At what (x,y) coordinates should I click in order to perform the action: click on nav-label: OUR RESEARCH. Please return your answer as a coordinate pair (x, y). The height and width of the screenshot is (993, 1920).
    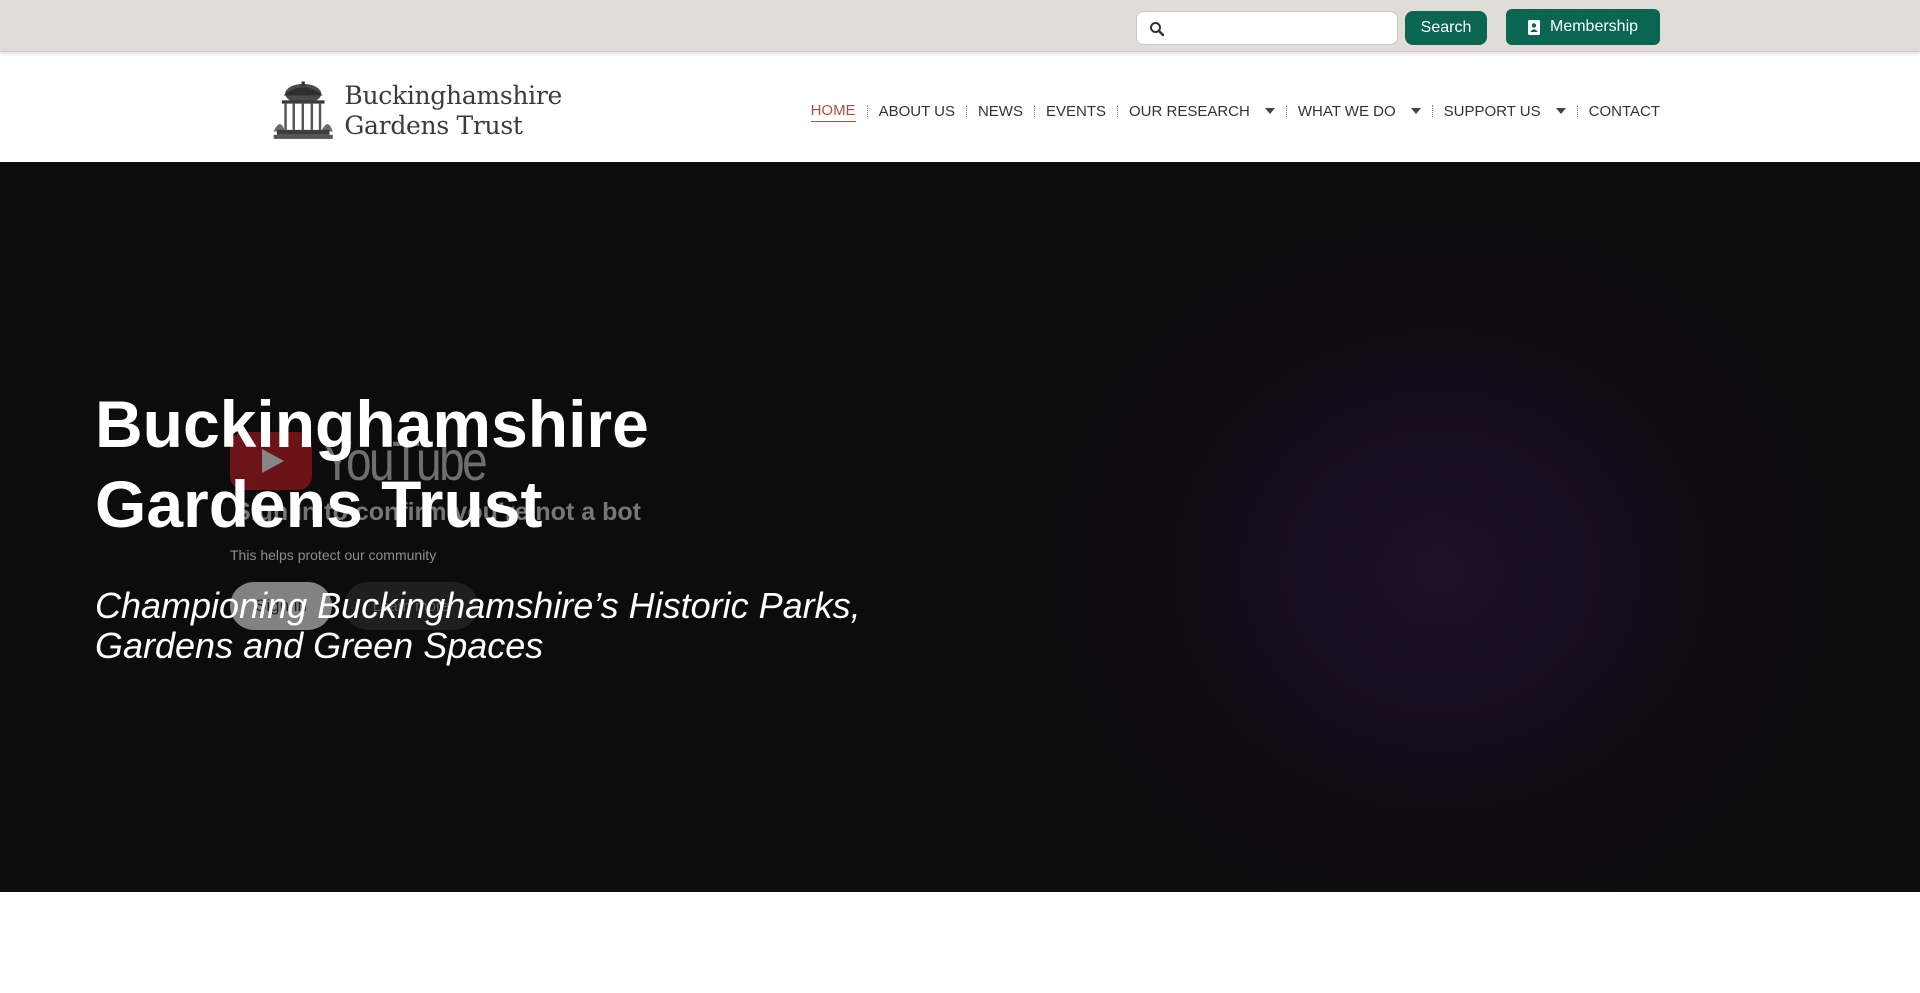
    Looking at the image, I should click on (1189, 111).